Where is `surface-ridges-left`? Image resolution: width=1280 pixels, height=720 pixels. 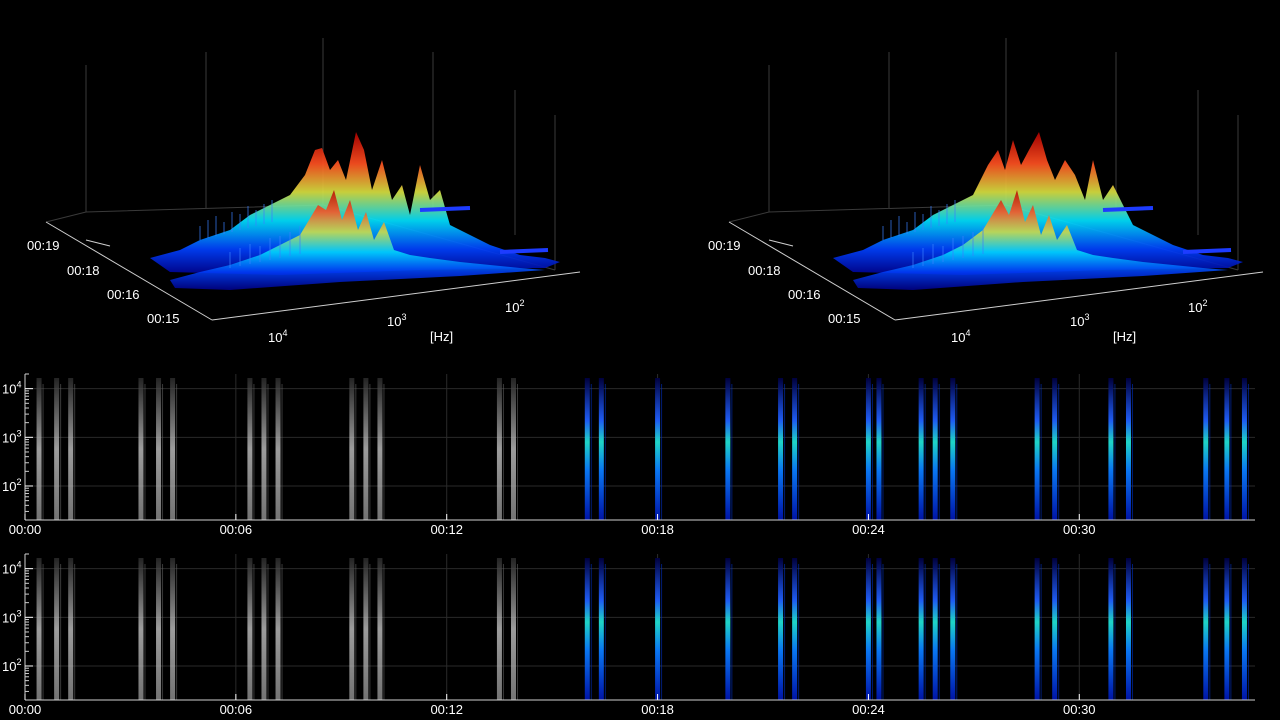
surface-ridges-left is located at coordinates (355, 211).